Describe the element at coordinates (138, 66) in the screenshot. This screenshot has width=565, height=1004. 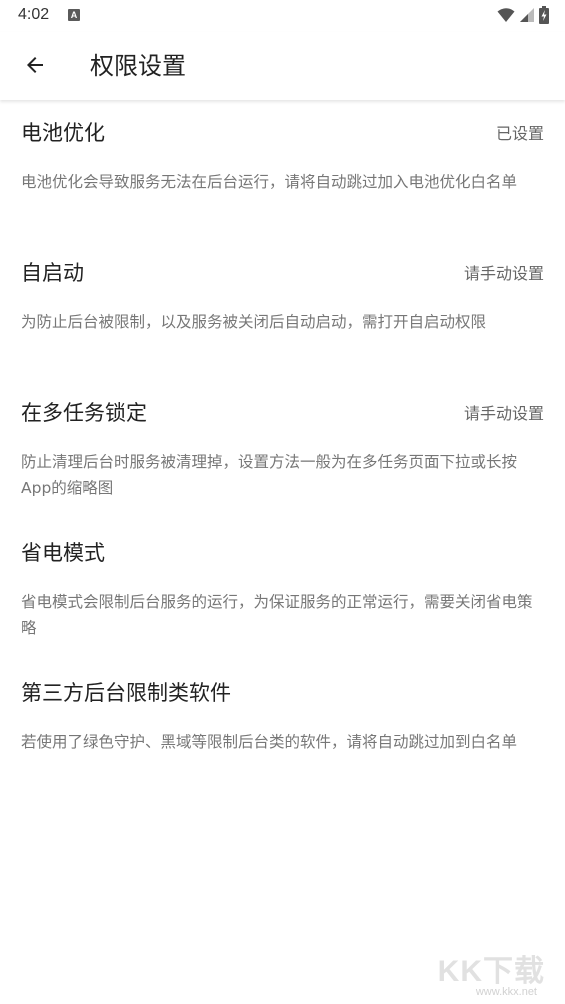
I see `page-title: 权限设置` at that location.